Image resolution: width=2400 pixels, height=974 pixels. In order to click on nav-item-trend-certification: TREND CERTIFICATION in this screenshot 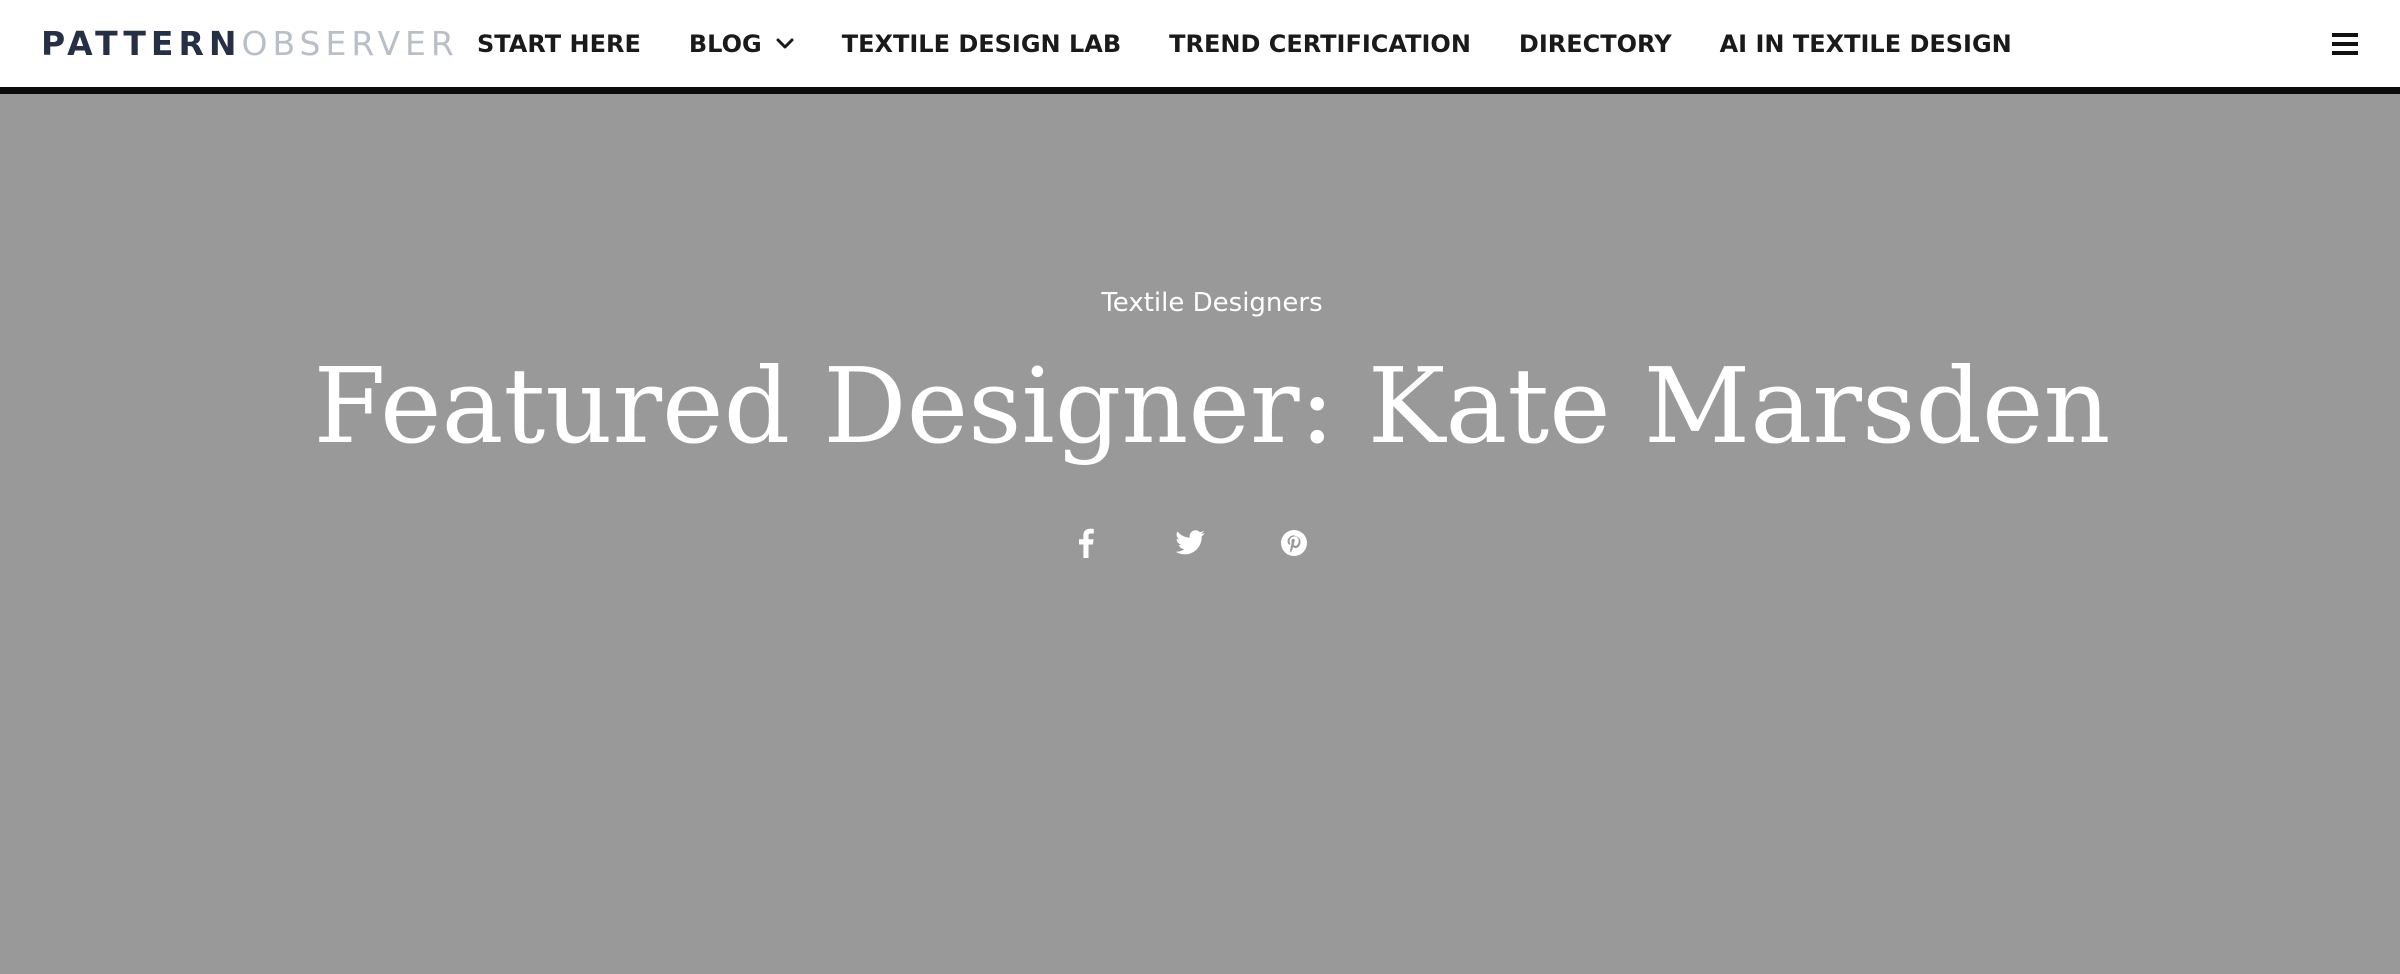, I will do `click(1320, 44)`.